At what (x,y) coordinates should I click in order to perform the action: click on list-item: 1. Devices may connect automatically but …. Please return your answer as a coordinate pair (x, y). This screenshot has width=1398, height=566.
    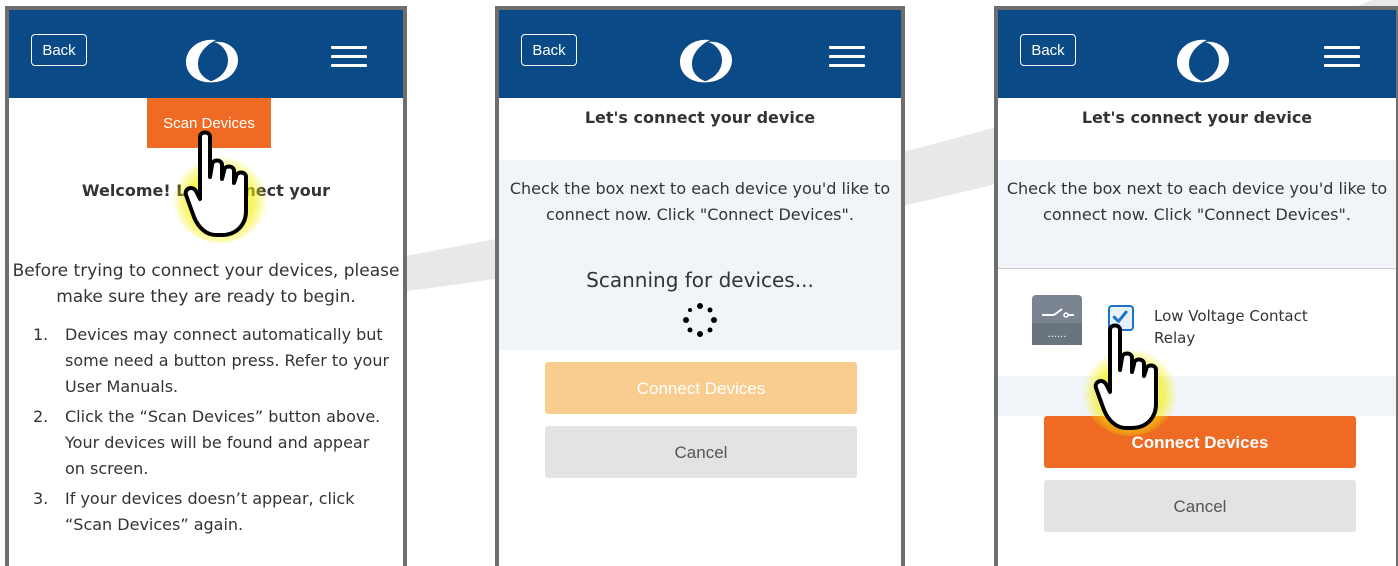
    Looking at the image, I should click on (211, 360).